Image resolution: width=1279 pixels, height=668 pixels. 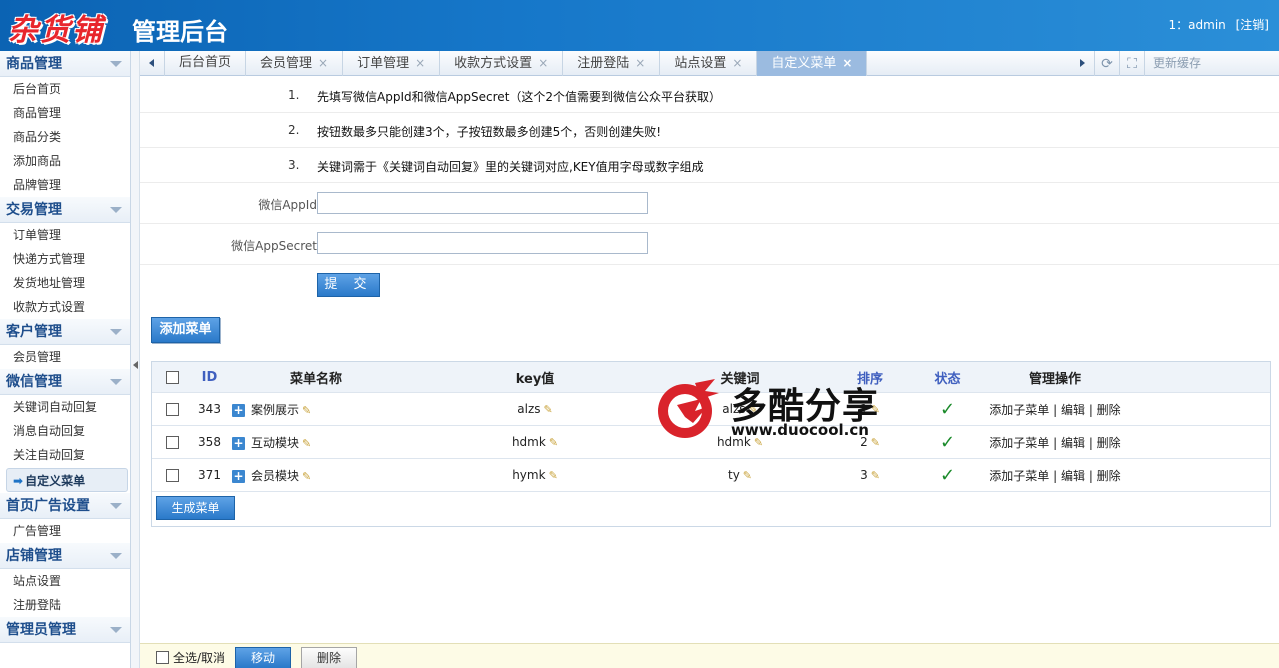 What do you see at coordinates (812, 63) in the screenshot?
I see `tab-item: 自定义菜单 ×` at bounding box center [812, 63].